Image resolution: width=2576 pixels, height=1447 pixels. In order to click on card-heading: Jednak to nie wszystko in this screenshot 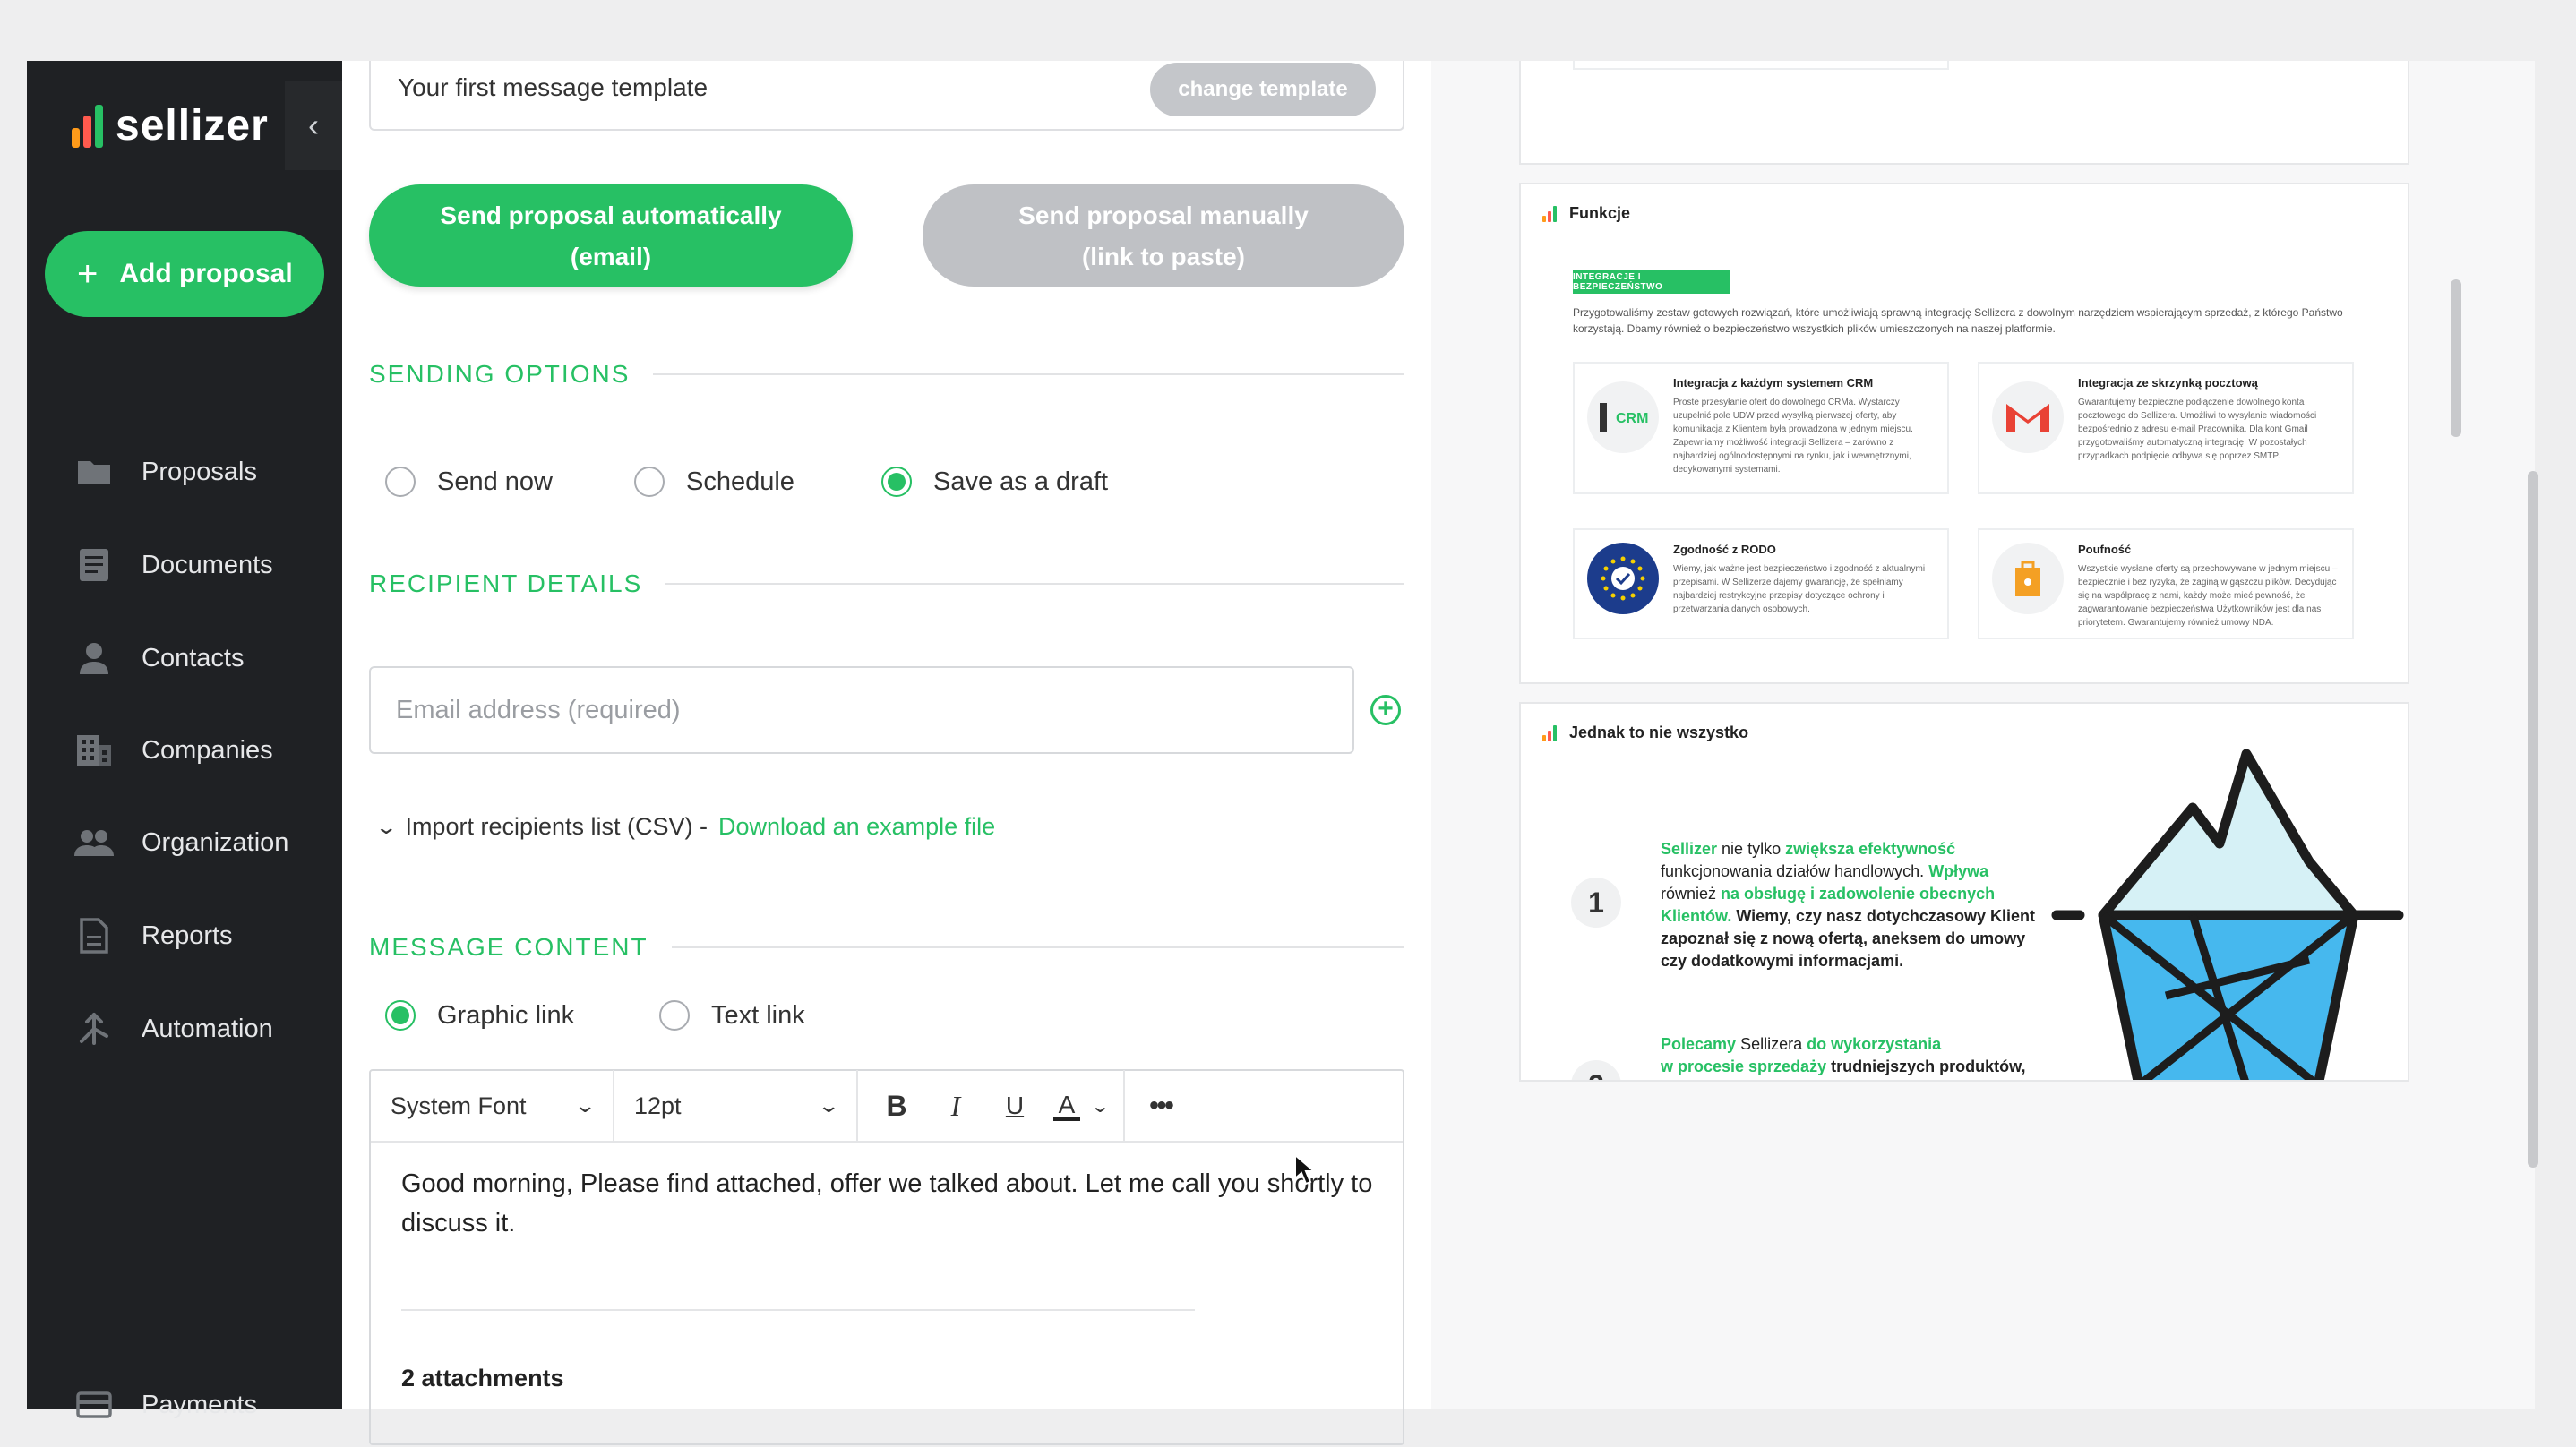, I will do `click(1645, 733)`.